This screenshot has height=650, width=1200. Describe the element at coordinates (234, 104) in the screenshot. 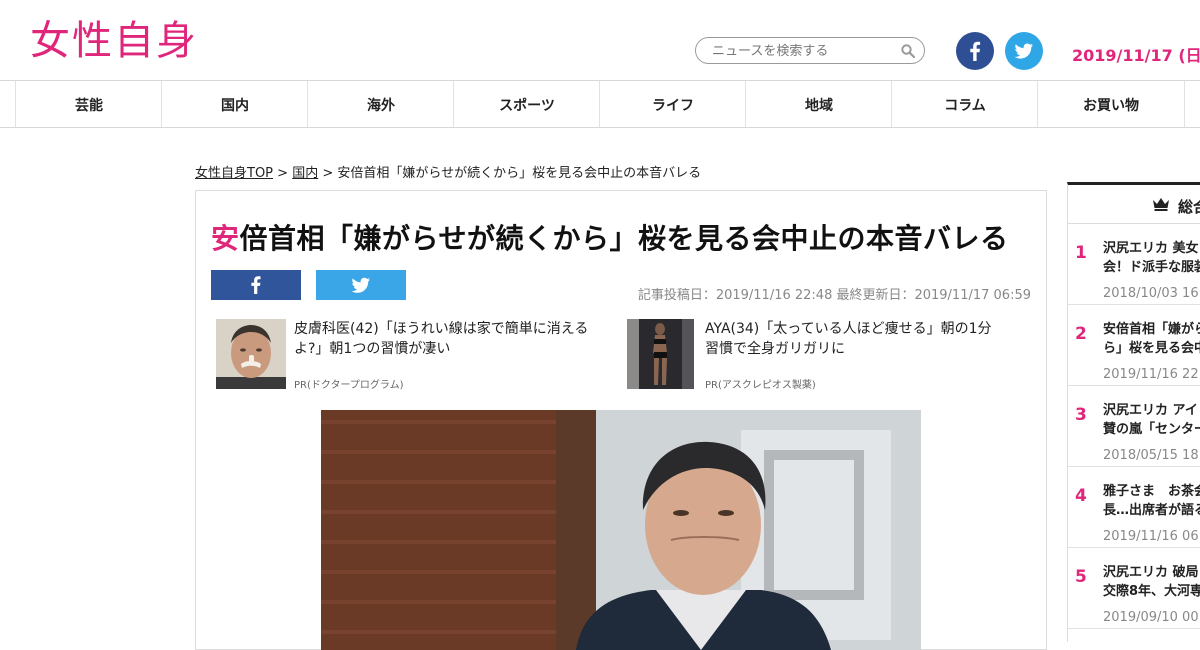

I see `nav-item-domestic: 国内` at that location.